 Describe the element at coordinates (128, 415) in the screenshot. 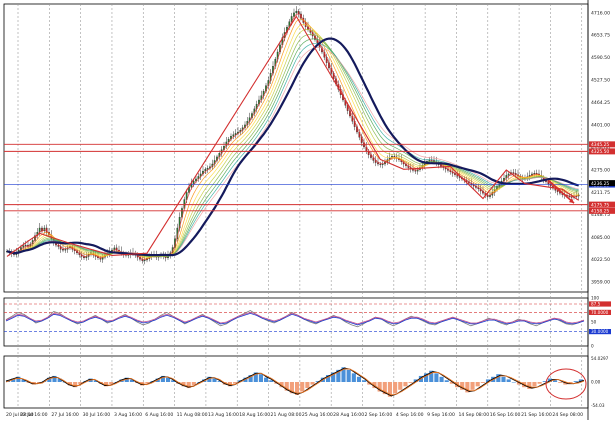

I see `x-tick-label: 3 Aug 16:00` at that location.